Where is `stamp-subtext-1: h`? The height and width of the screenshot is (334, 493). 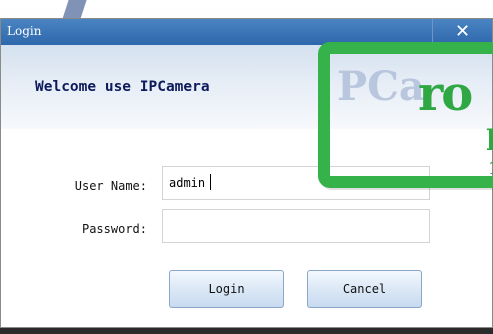
stamp-subtext-1: h is located at coordinates (489, 140).